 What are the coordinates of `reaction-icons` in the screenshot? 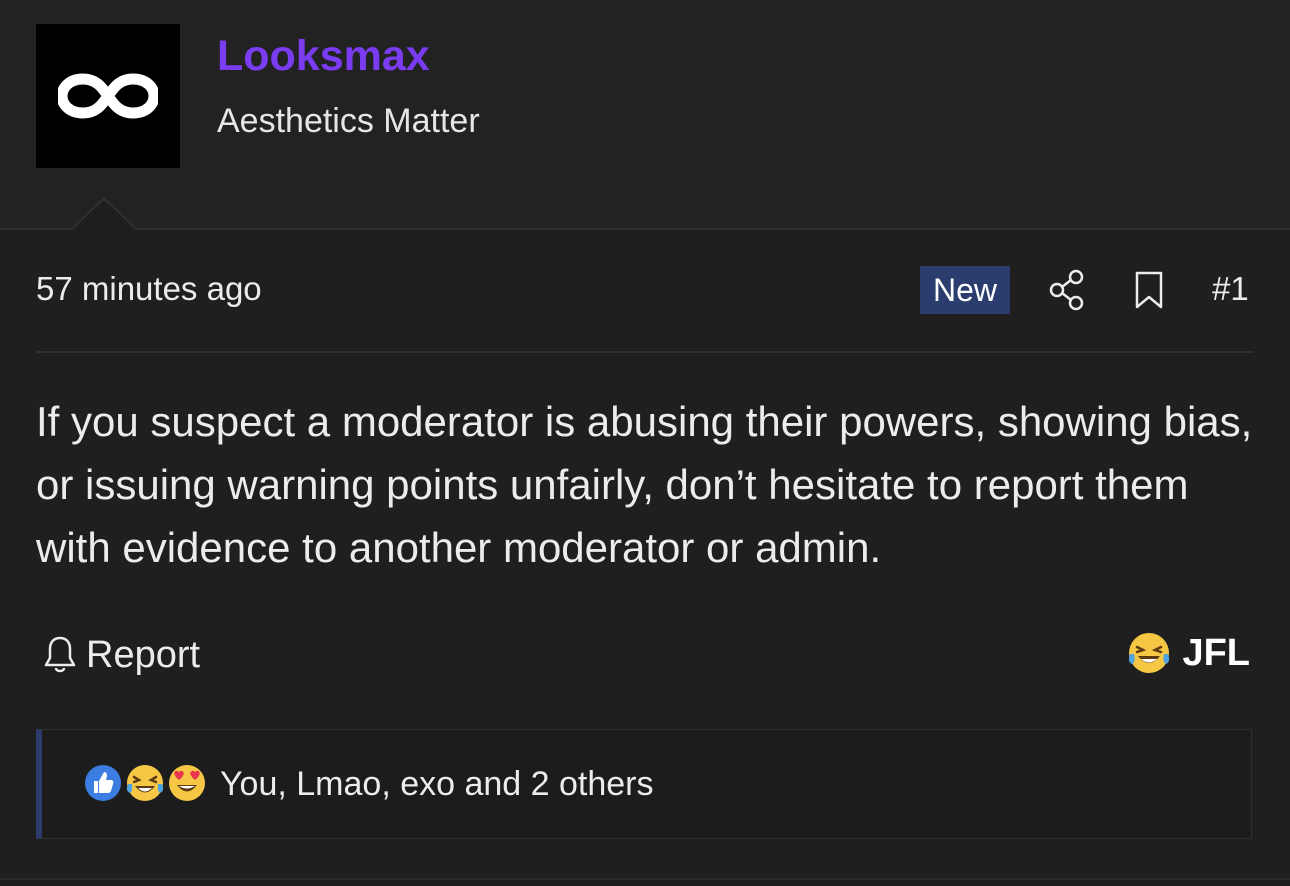 It's located at (145, 784).